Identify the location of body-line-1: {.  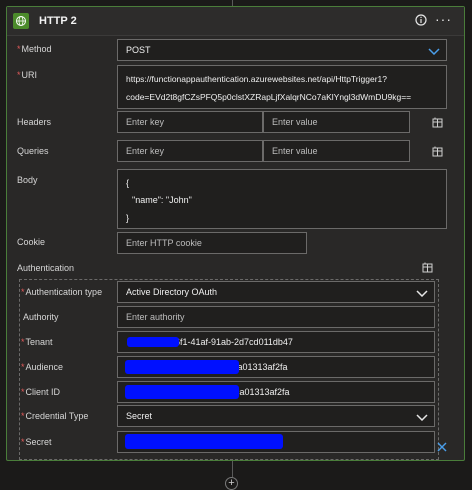
(128, 183).